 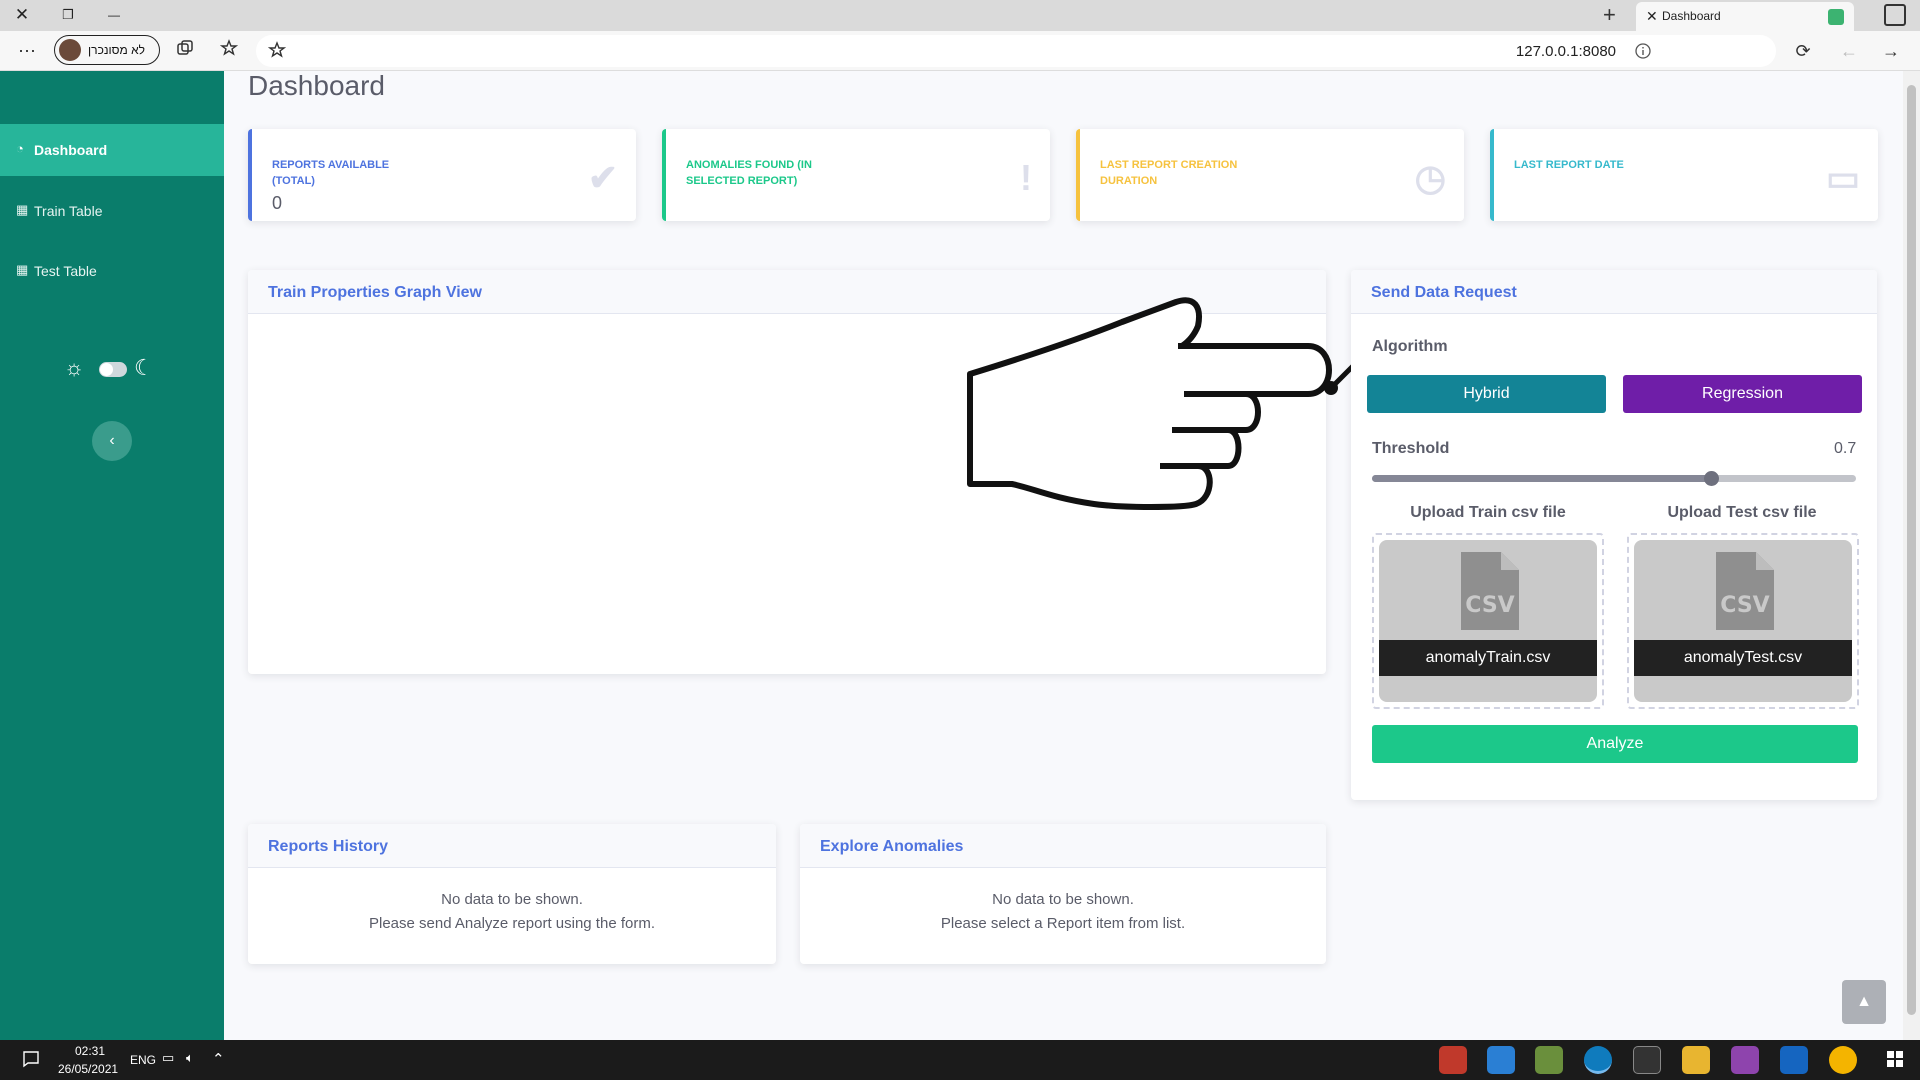 I want to click on site-info-icon, so click(x=1643, y=53).